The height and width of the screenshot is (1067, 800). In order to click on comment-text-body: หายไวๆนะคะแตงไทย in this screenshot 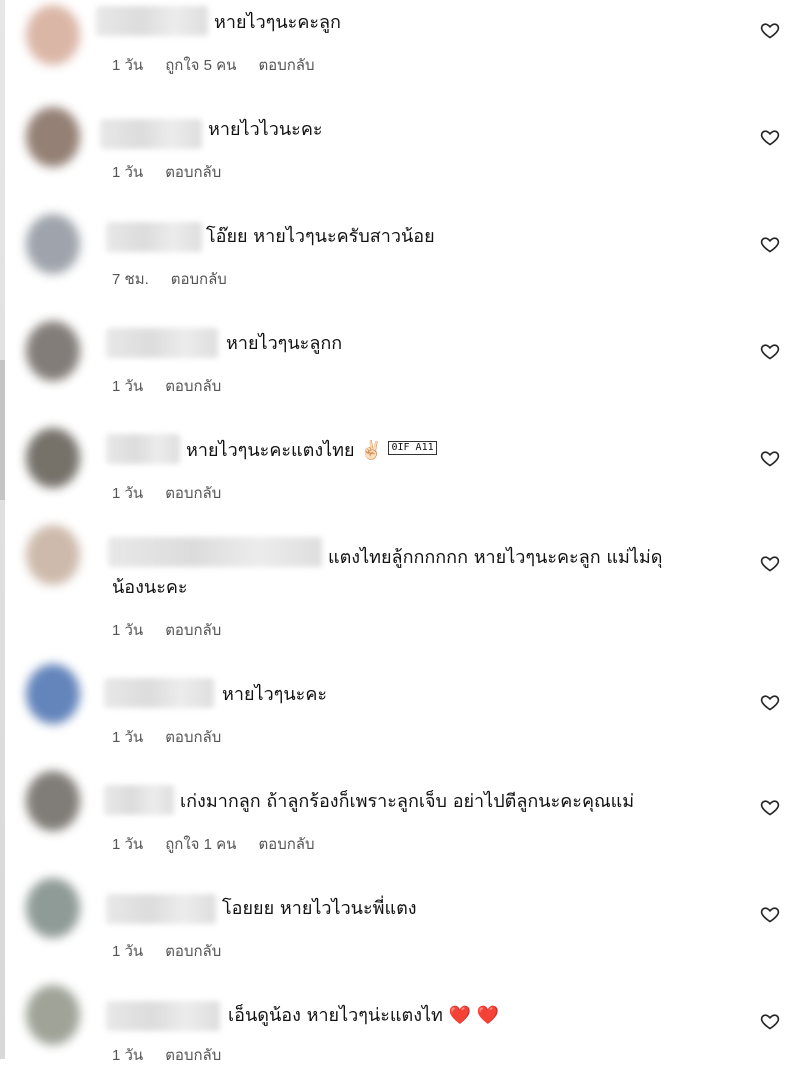, I will do `click(270, 450)`.